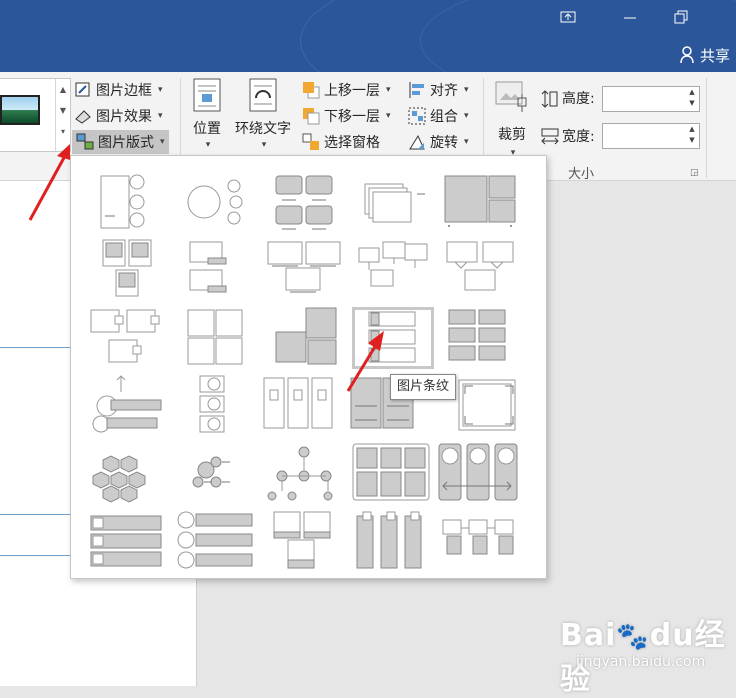 The width and height of the screenshot is (736, 698). Describe the element at coordinates (568, 19) in the screenshot. I see `ribbon-display-icon` at that location.